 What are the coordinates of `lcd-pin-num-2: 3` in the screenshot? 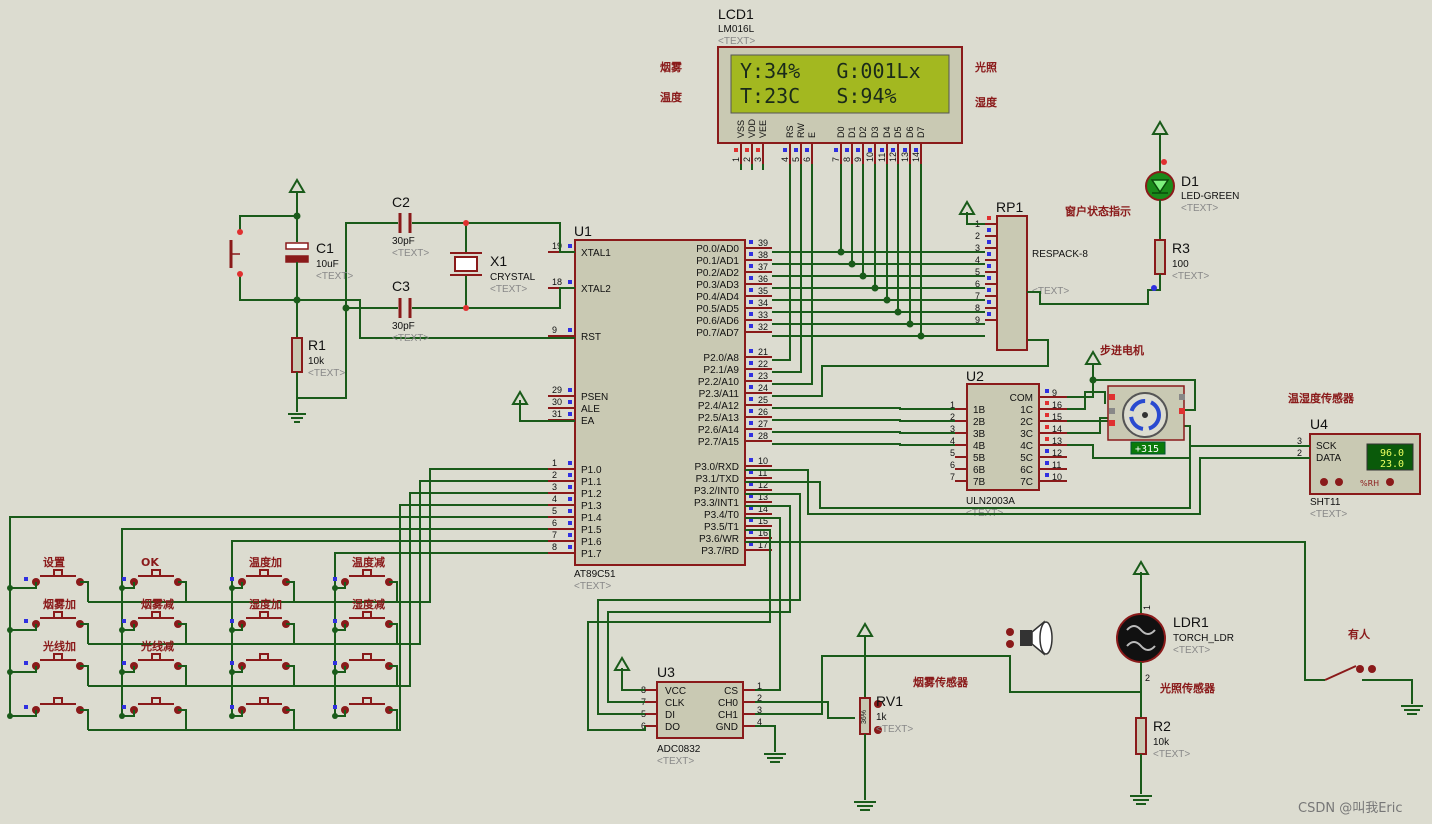 It's located at (758, 159).